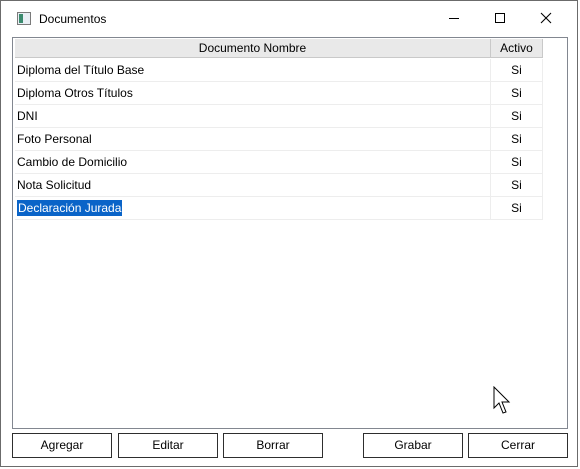 The image size is (580, 469). I want to click on table-row: Cambio de Domicilio Si, so click(279, 162).